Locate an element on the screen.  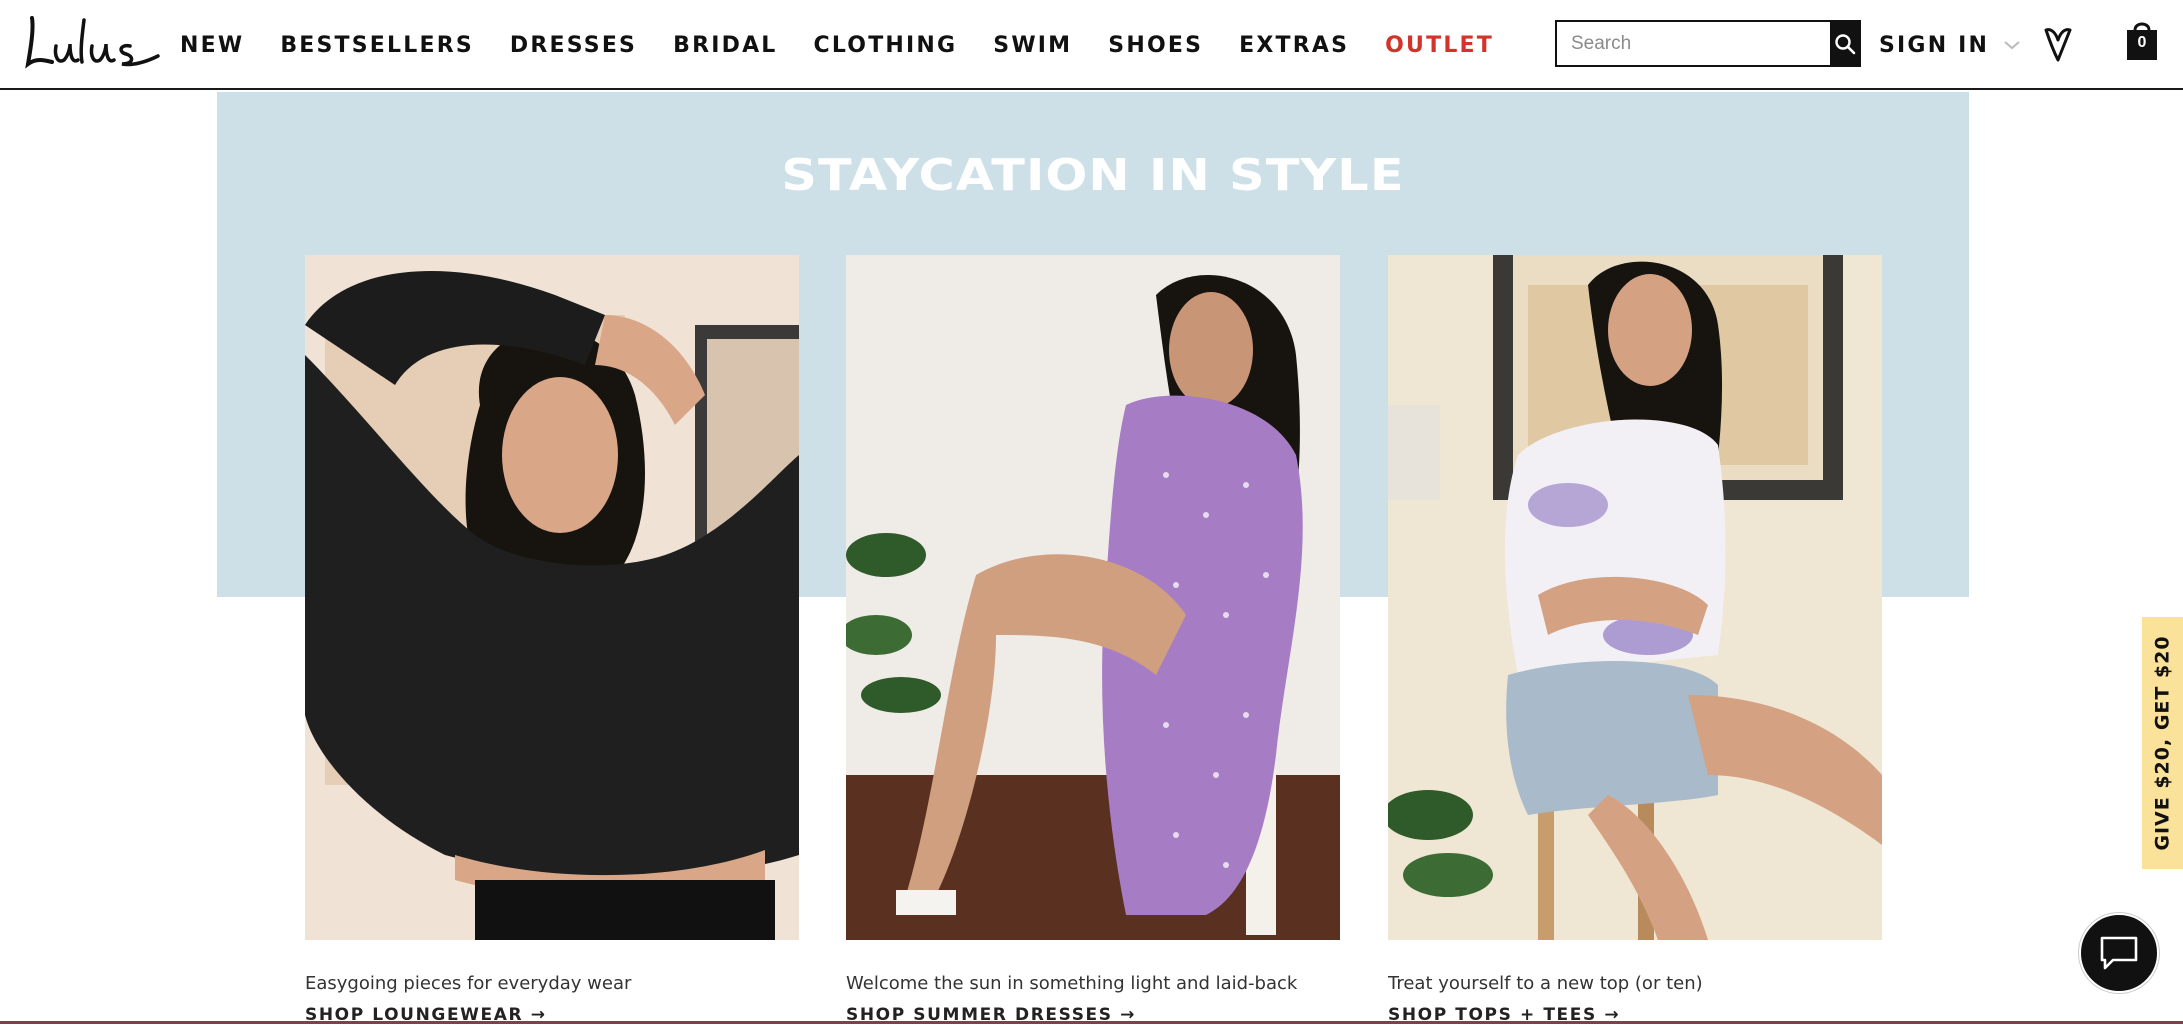
nav-bridal: BRIDAL is located at coordinates (725, 45).